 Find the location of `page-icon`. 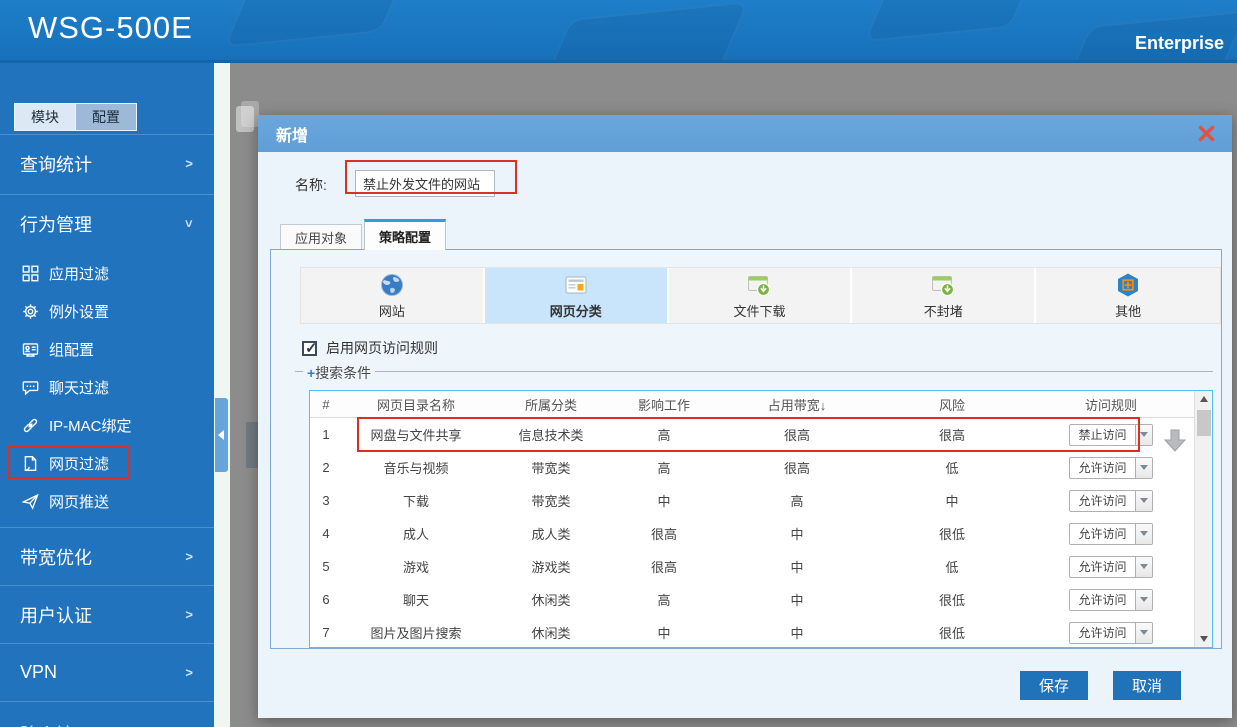

page-icon is located at coordinates (30, 463).